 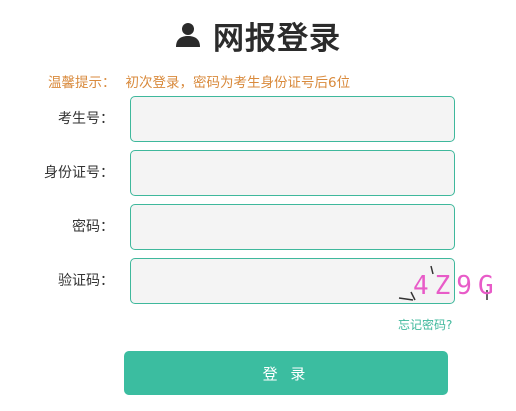 What do you see at coordinates (93, 227) in the screenshot?
I see `password-label: 密码：` at bounding box center [93, 227].